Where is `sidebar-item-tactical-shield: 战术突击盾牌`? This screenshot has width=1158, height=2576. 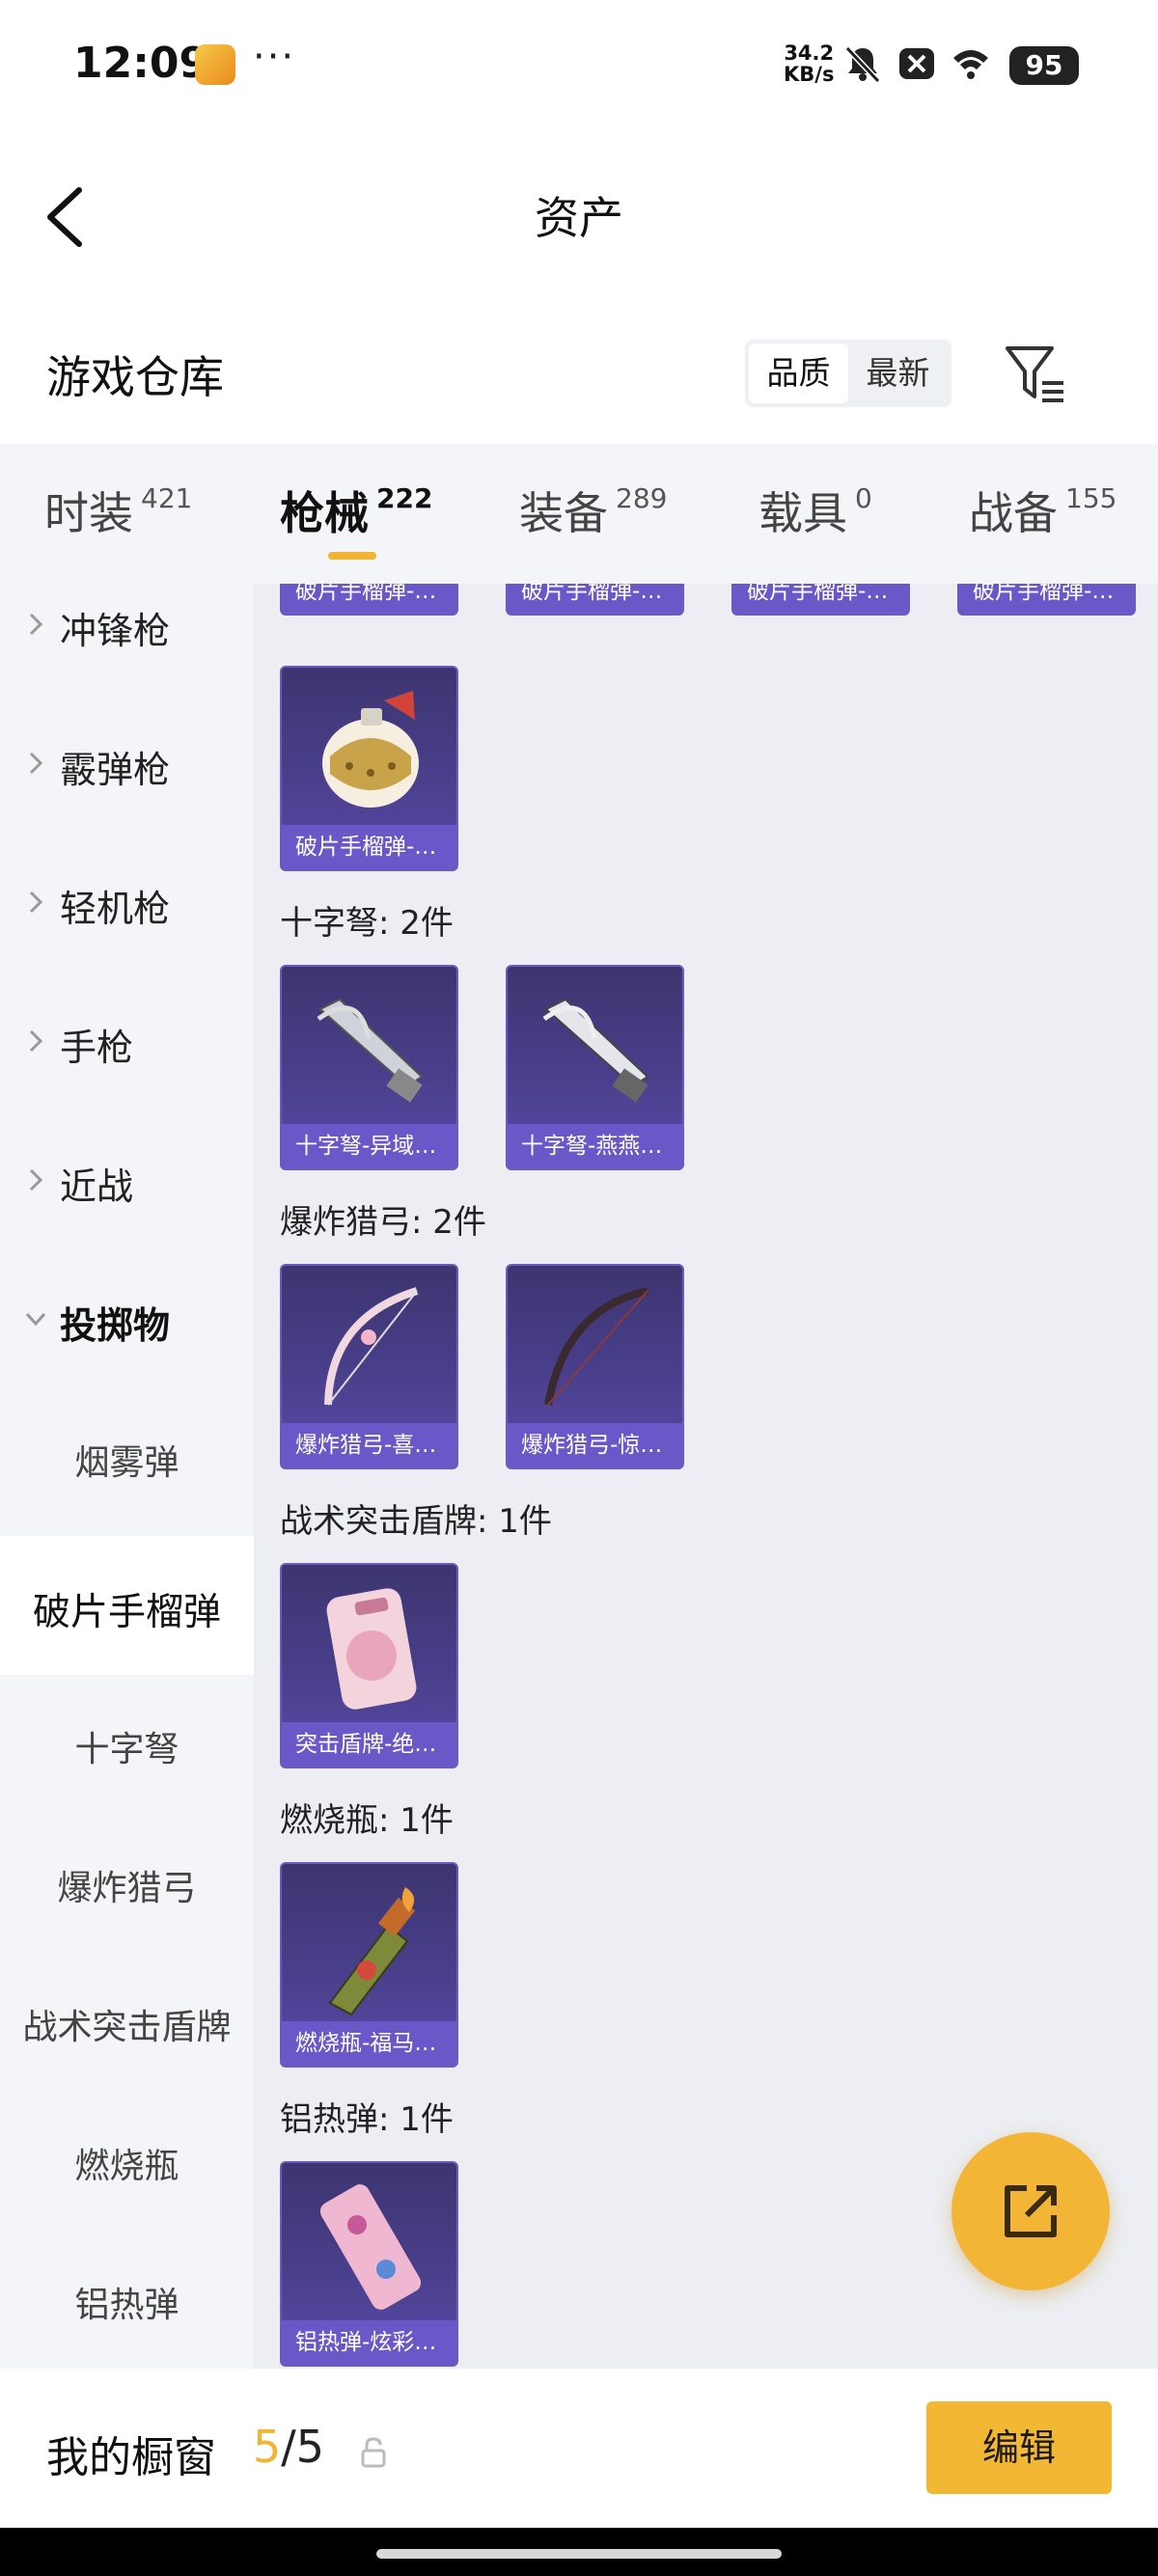 sidebar-item-tactical-shield: 战术突击盾牌 is located at coordinates (127, 2023).